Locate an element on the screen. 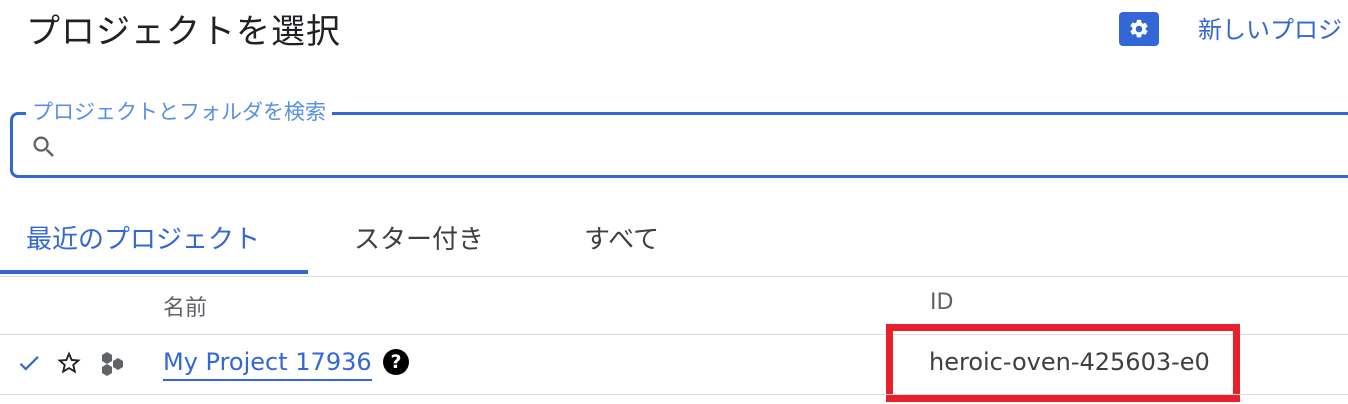 Image resolution: width=1348 pixels, height=404 pixels. star-outline-icon is located at coordinates (69, 363).